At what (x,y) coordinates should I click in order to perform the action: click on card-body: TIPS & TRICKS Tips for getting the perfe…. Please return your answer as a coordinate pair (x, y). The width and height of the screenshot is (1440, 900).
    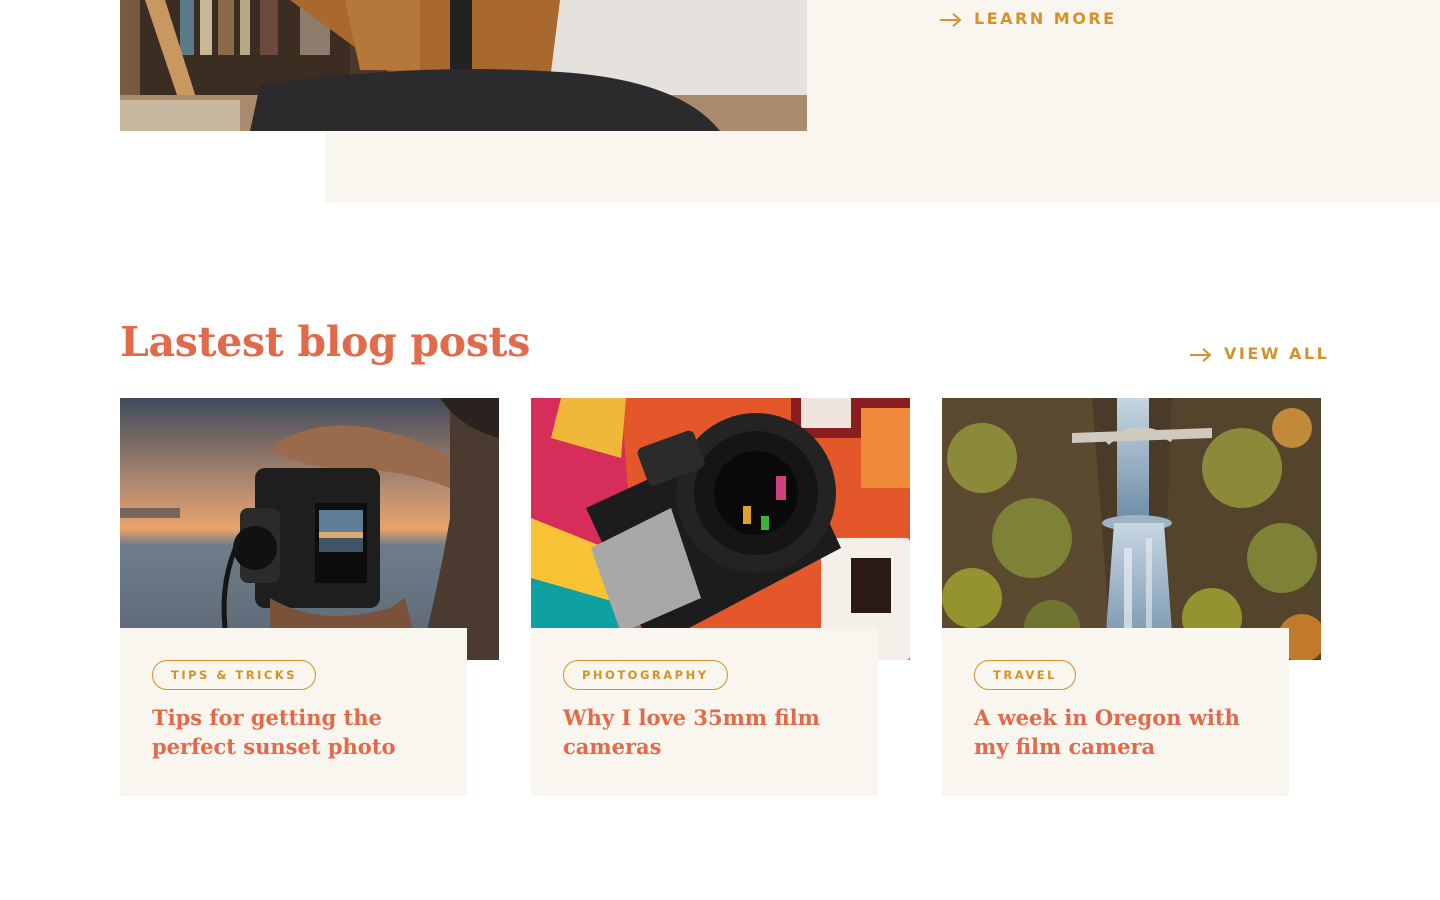
    Looking at the image, I should click on (293, 712).